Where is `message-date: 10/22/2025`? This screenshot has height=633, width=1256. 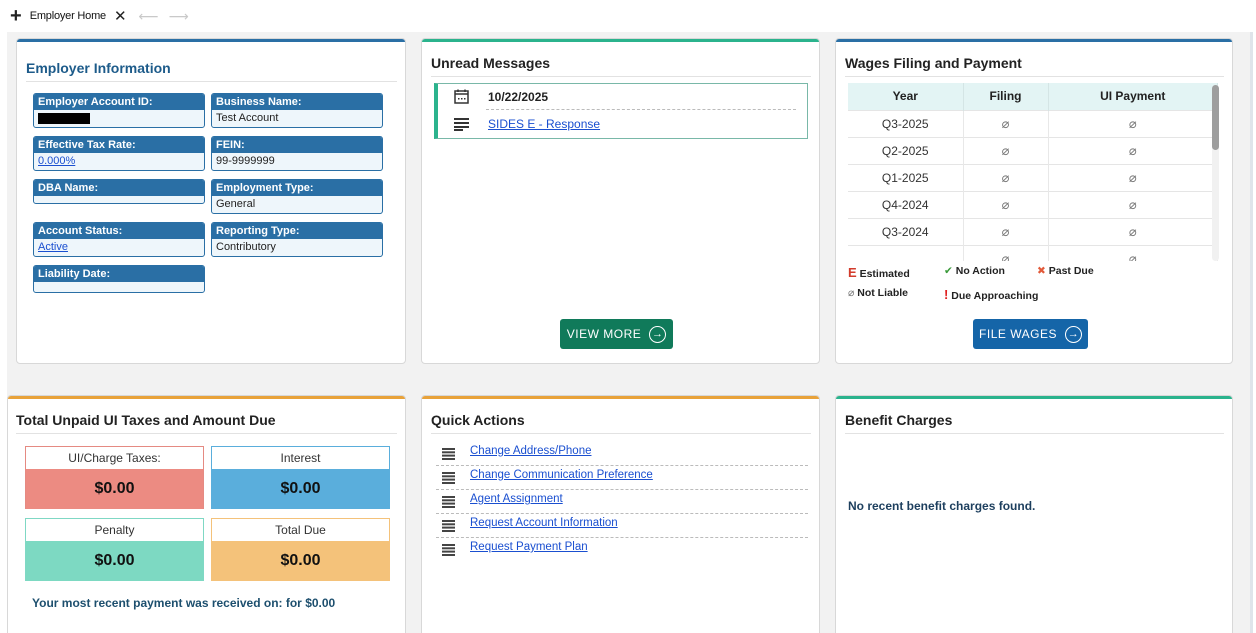 message-date: 10/22/2025 is located at coordinates (518, 97).